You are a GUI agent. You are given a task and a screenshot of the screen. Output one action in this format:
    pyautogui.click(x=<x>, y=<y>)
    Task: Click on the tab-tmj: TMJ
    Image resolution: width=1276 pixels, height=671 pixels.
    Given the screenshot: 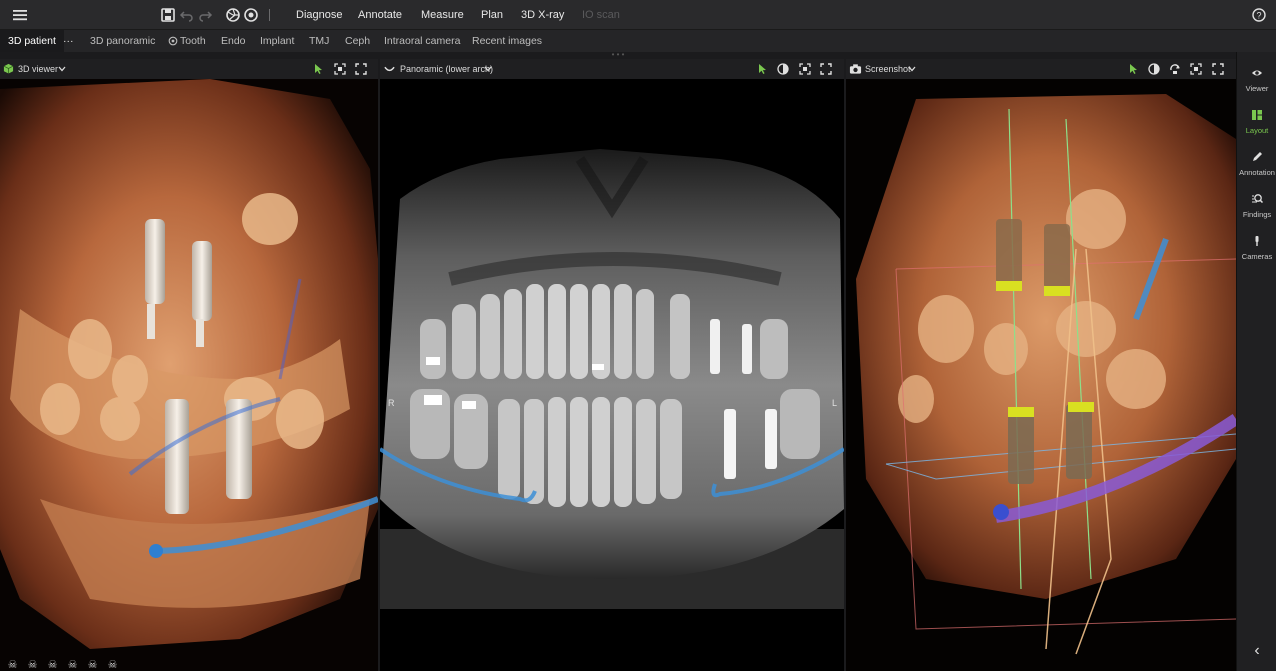 What is the action you would take?
    pyautogui.click(x=319, y=41)
    